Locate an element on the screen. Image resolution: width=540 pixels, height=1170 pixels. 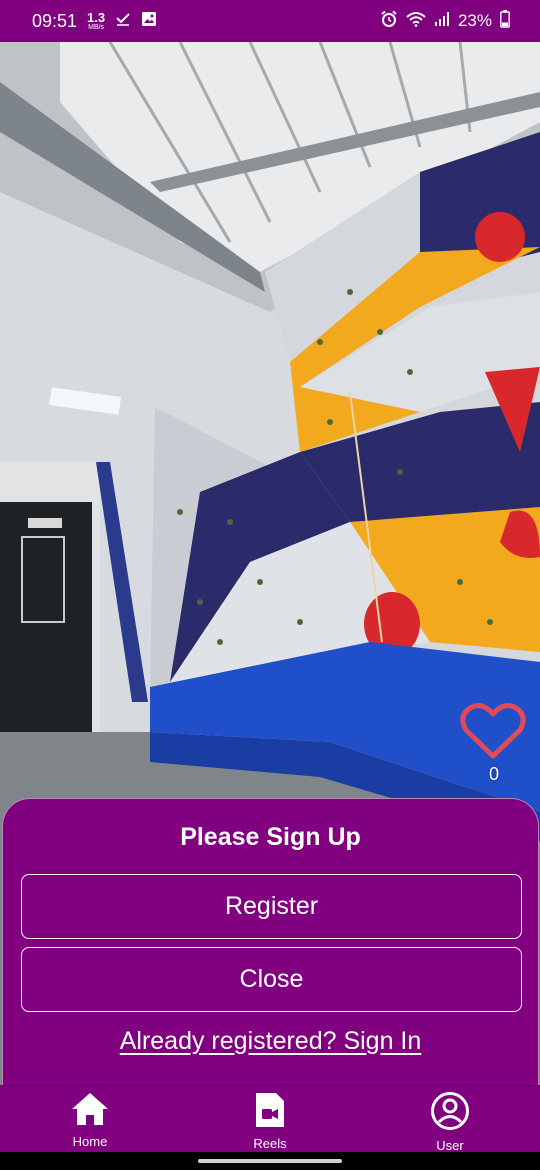
alarm-icon is located at coordinates (389, 21).